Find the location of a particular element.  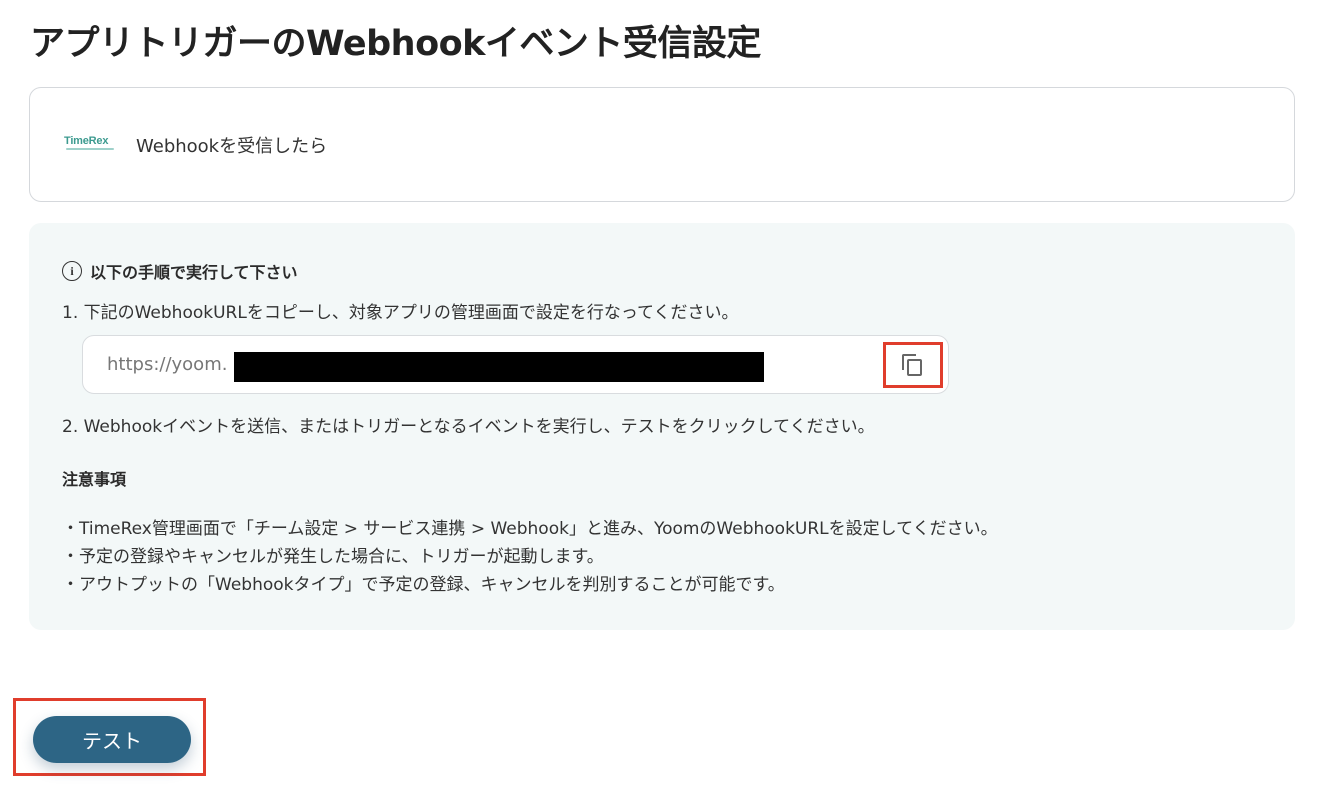

timerex-logo: TimeRex is located at coordinates (91, 144).